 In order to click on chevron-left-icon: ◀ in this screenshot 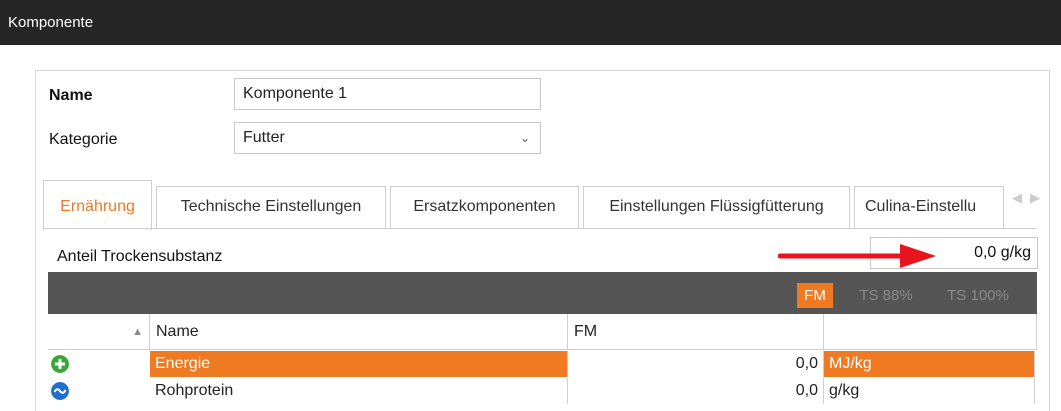, I will do `click(1017, 198)`.